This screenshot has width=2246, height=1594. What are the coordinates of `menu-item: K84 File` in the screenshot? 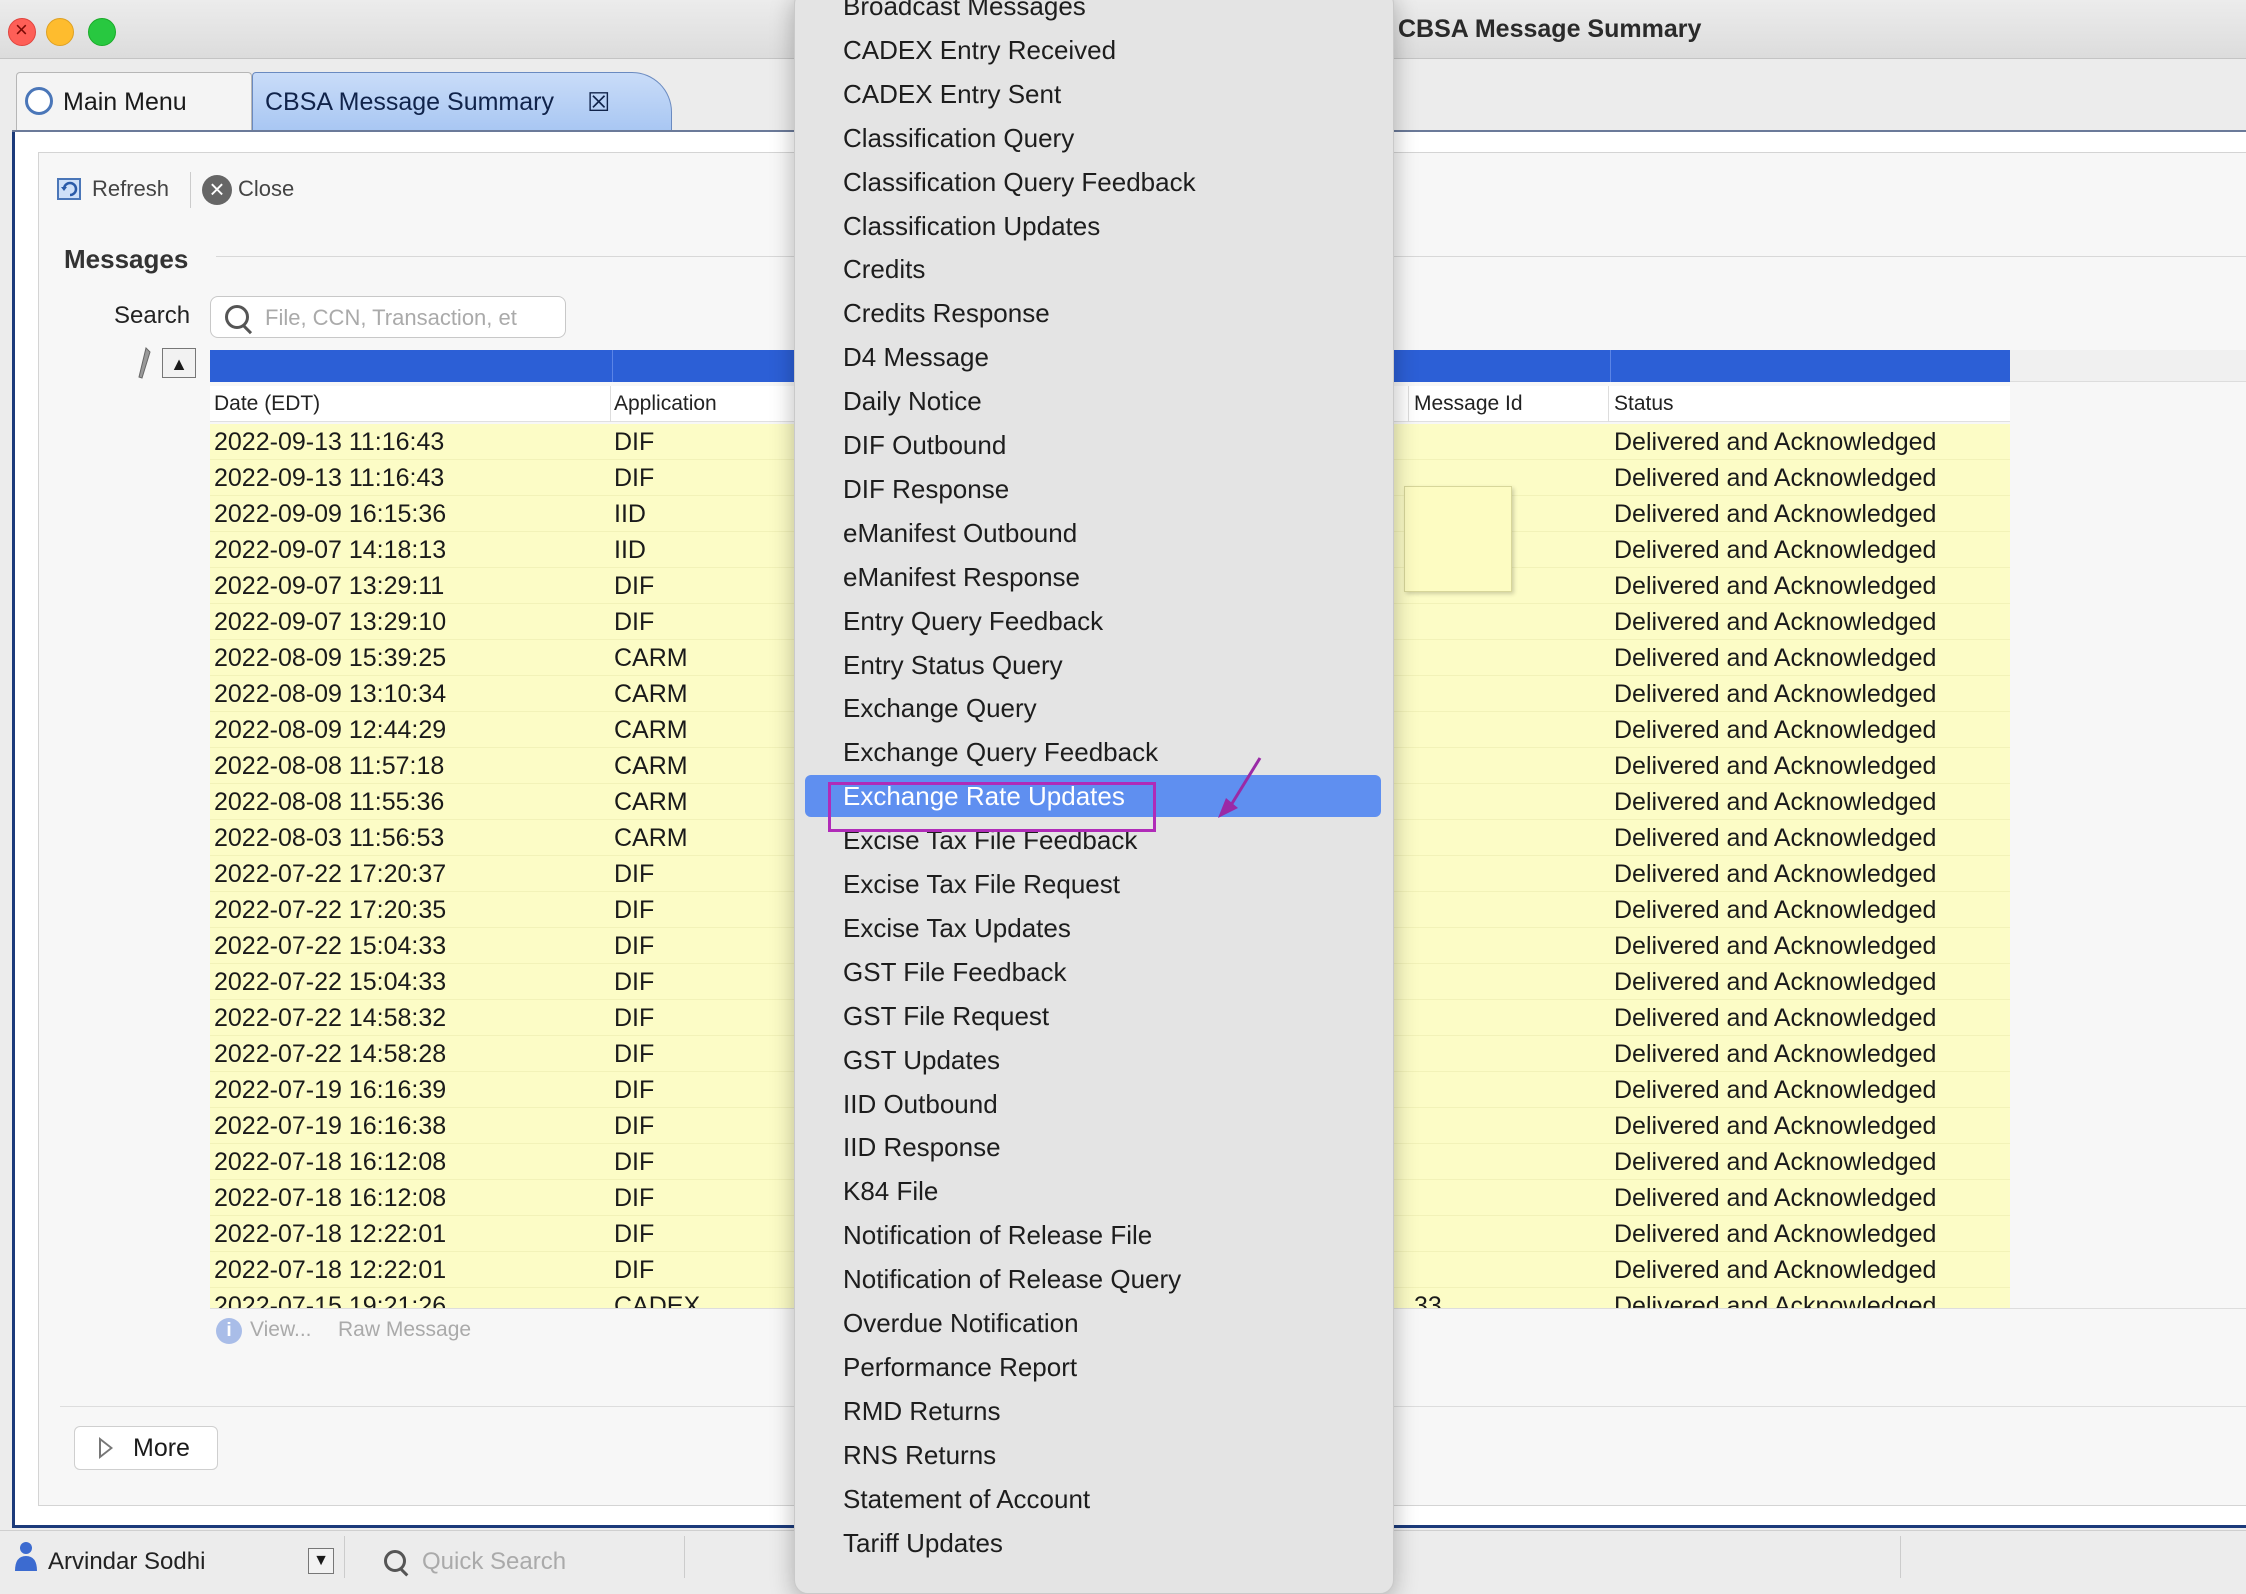 It's located at (1094, 1191).